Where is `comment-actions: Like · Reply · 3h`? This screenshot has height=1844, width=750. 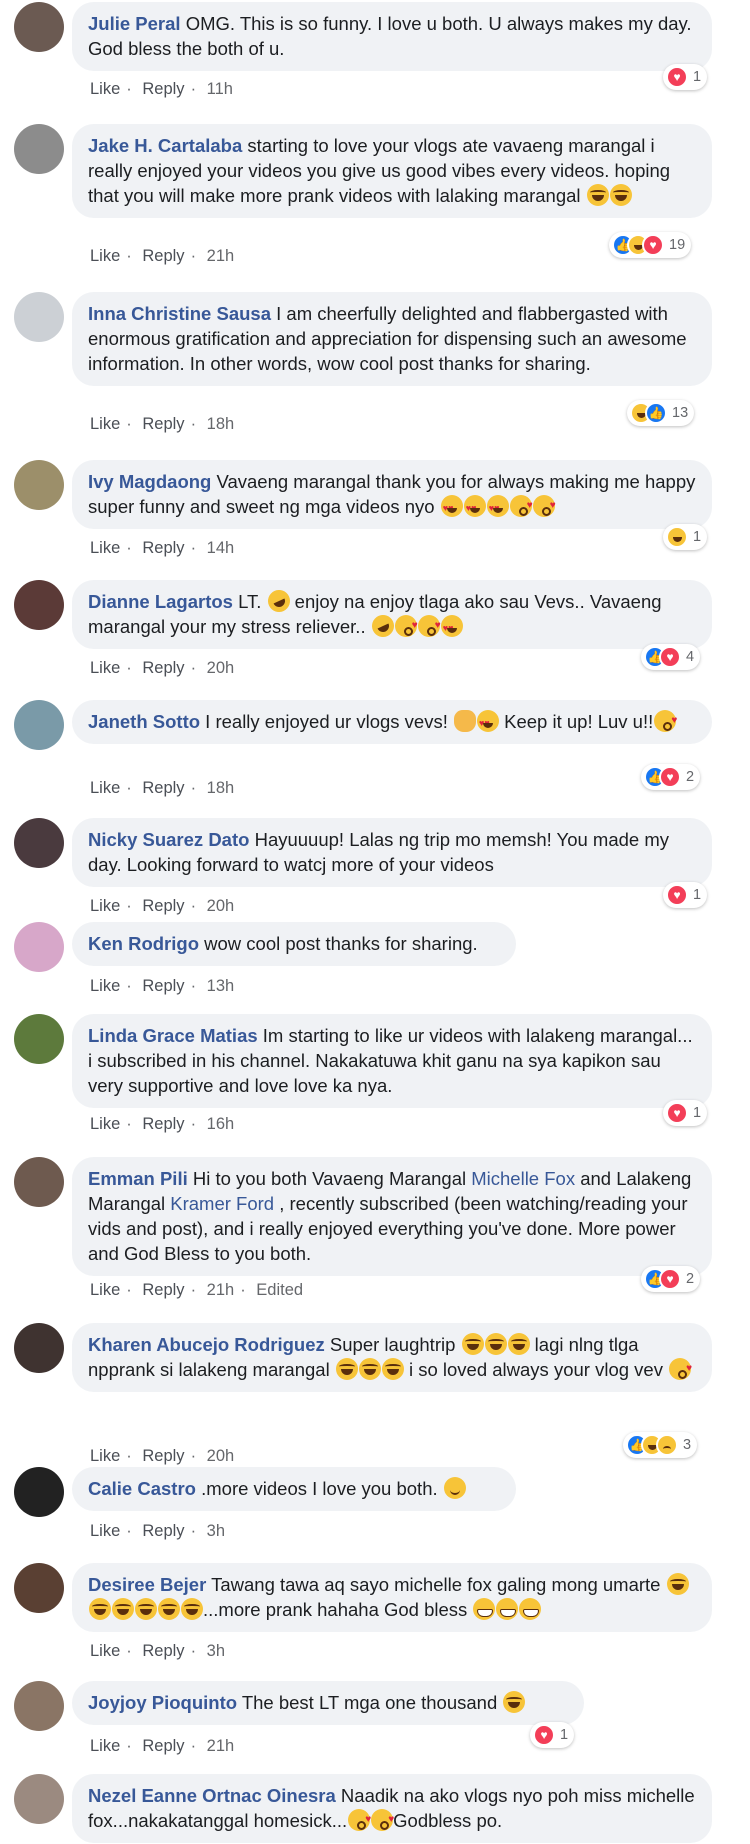 comment-actions: Like · Reply · 3h is located at coordinates (158, 1531).